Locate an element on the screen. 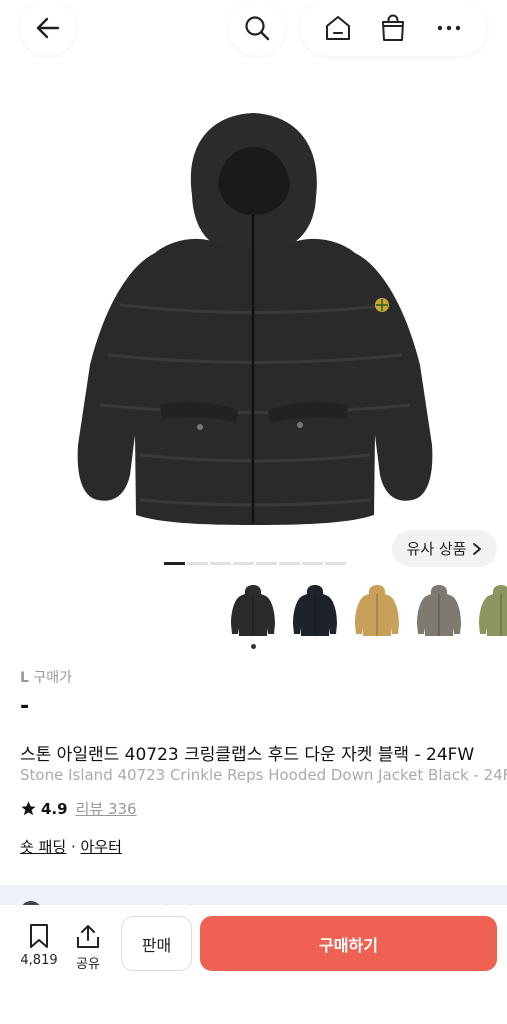 The height and width of the screenshot is (1024, 507). image-pagination-indicator is located at coordinates (255, 563).